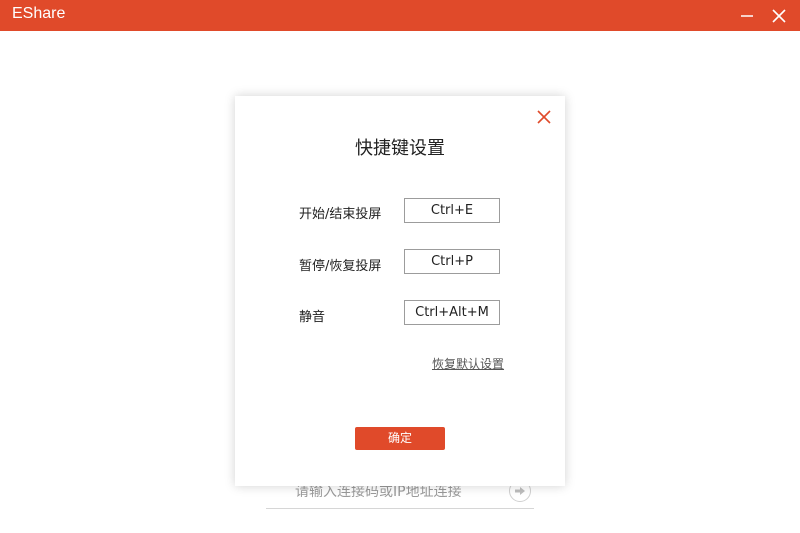  I want to click on shortcut-input-start-stop: Ctrl+E, so click(452, 210).